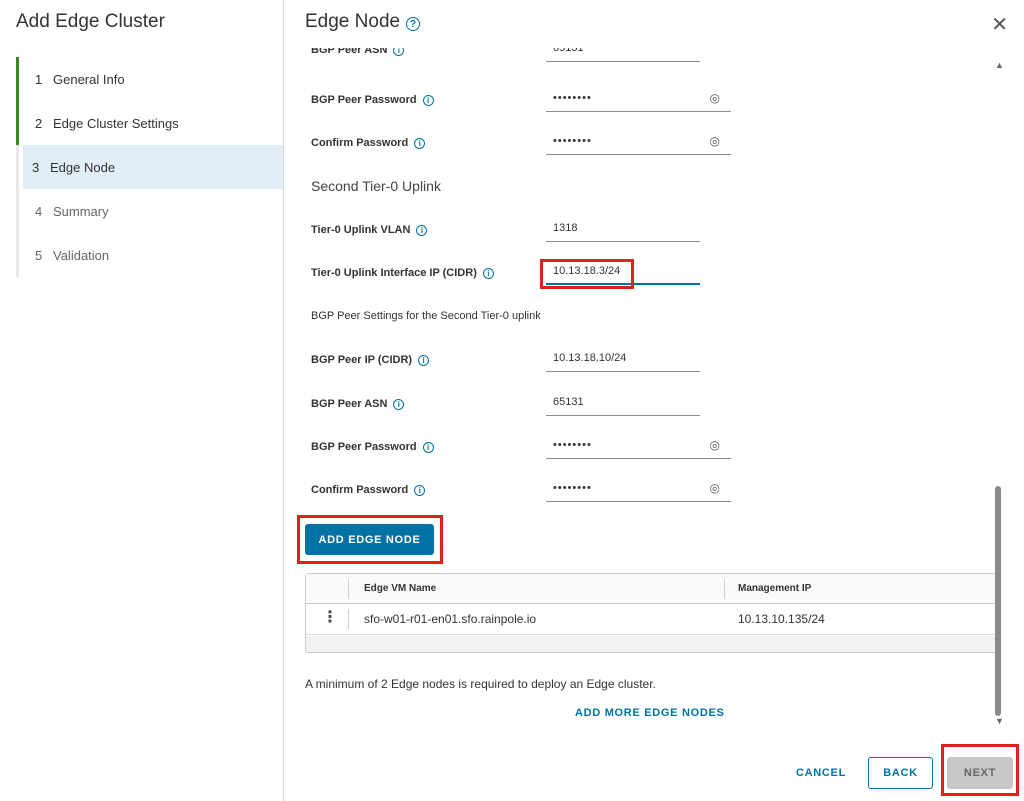 This screenshot has width=1024, height=801. Describe the element at coordinates (450, 619) in the screenshot. I see `cell-edge-vm-name: sfo-w01-r01-en01.sfo.rainpole.io` at that location.